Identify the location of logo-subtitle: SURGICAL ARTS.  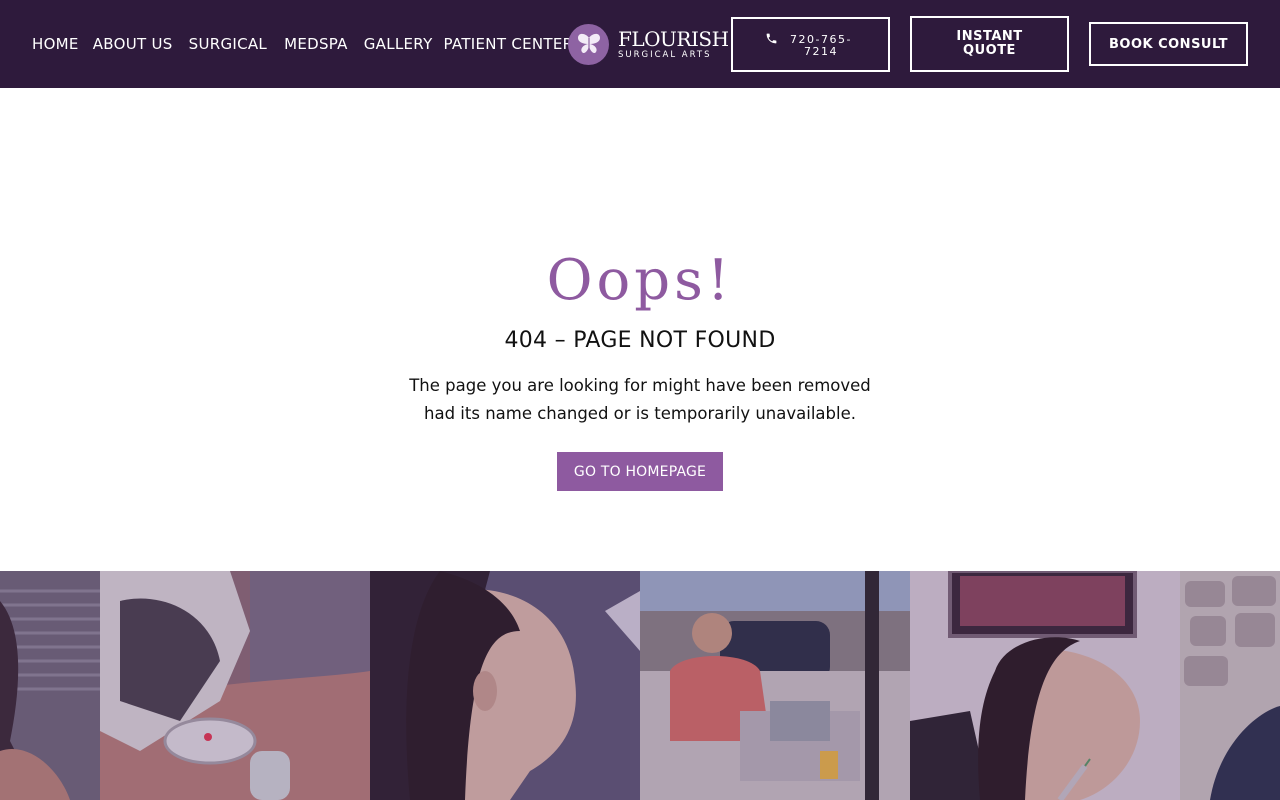
(665, 54).